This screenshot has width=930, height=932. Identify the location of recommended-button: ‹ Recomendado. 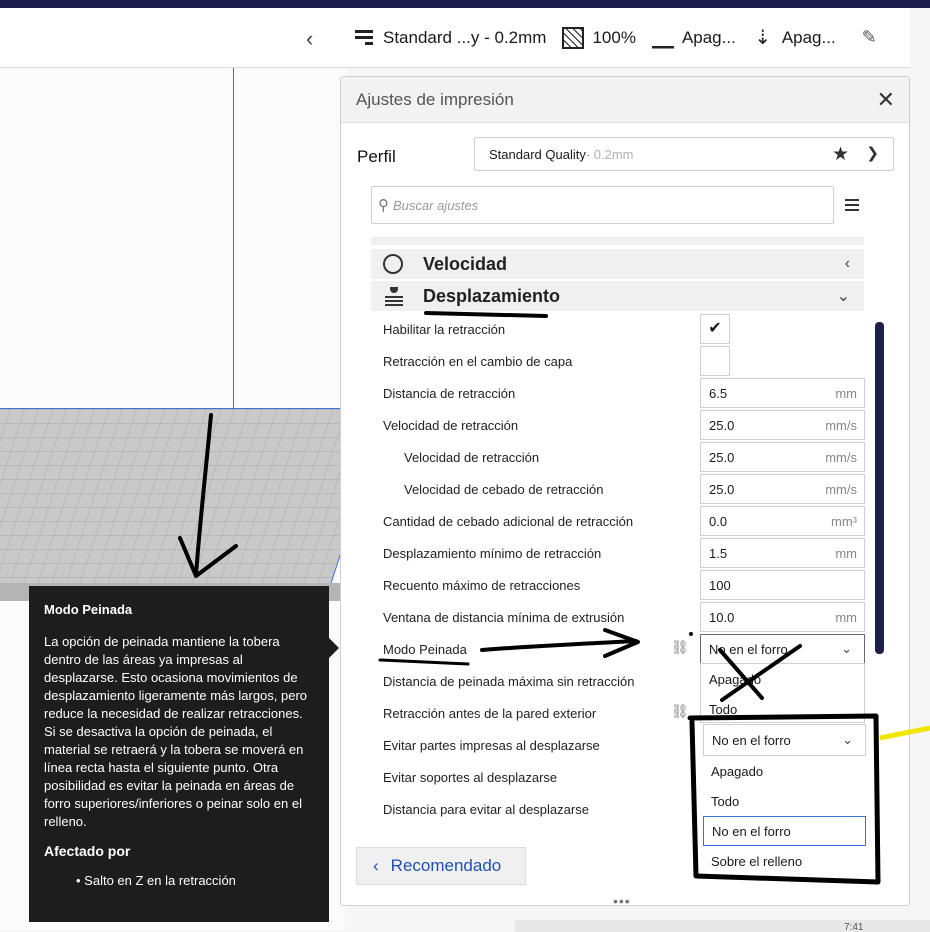
(441, 866).